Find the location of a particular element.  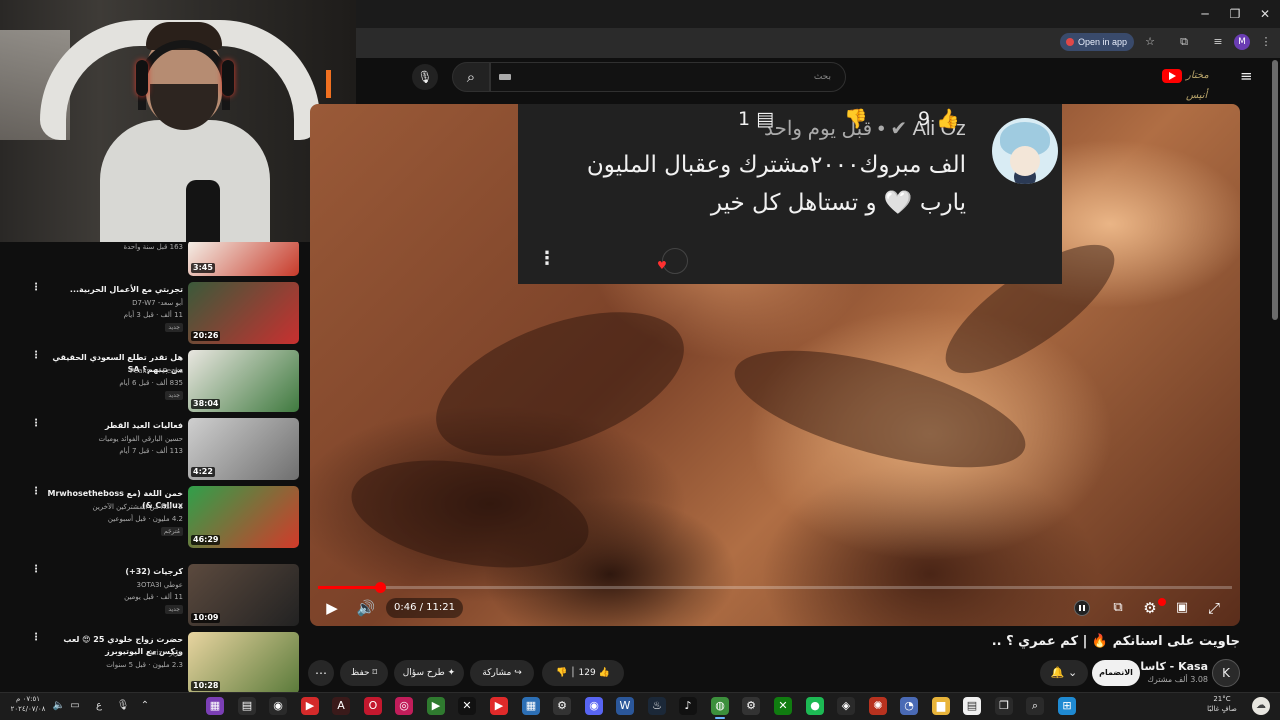

play-icon: ▶ is located at coordinates (332, 608).